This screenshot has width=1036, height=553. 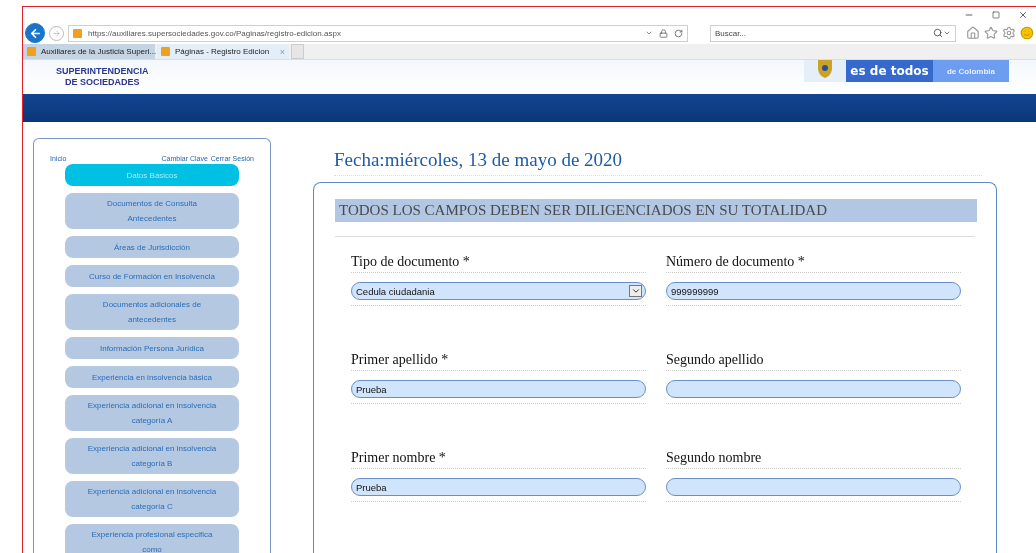 I want to click on date-heading: Fecha:miércoles, 13 de mayo de 2020, so click(x=658, y=162).